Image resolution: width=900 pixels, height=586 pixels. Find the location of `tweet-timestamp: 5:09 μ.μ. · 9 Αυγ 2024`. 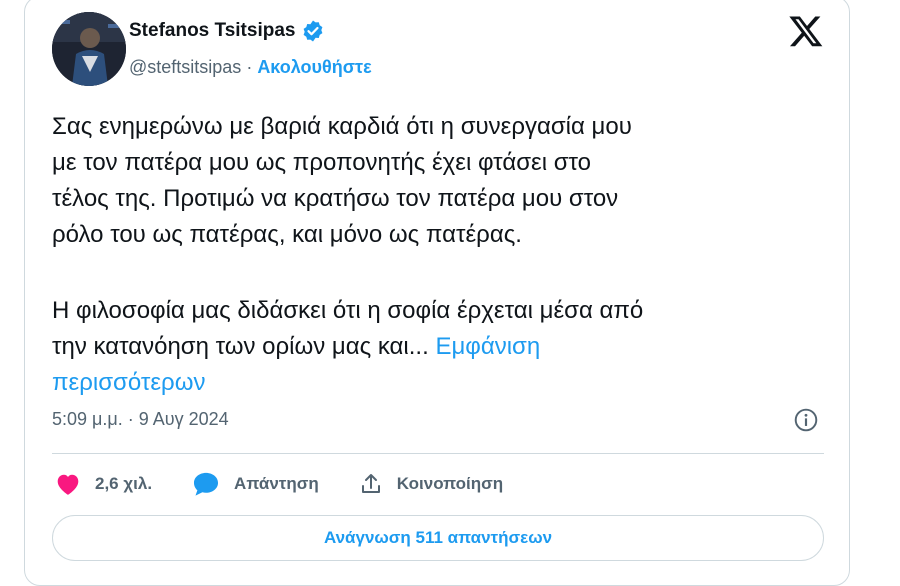

tweet-timestamp: 5:09 μ.μ. · 9 Αυγ 2024 is located at coordinates (140, 419).